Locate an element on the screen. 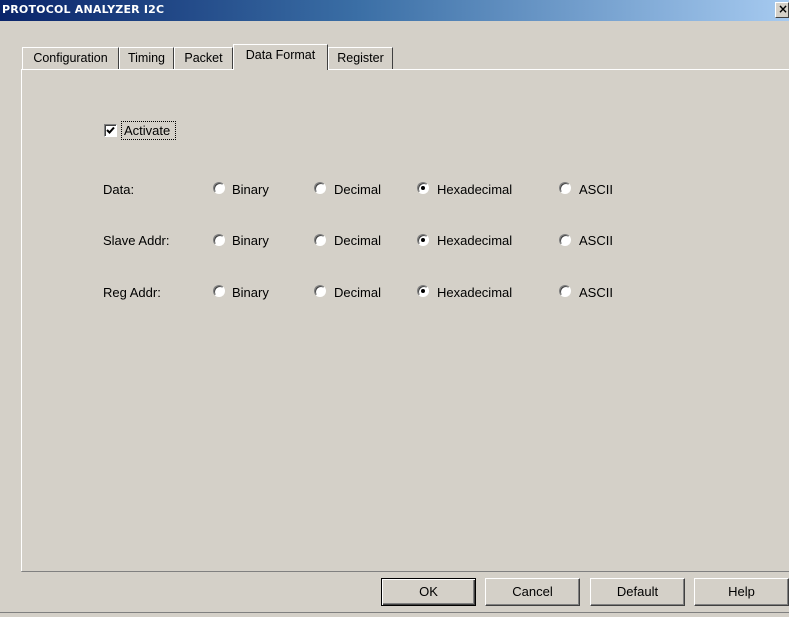 The image size is (789, 617). ok-button-label: OK is located at coordinates (428, 591).